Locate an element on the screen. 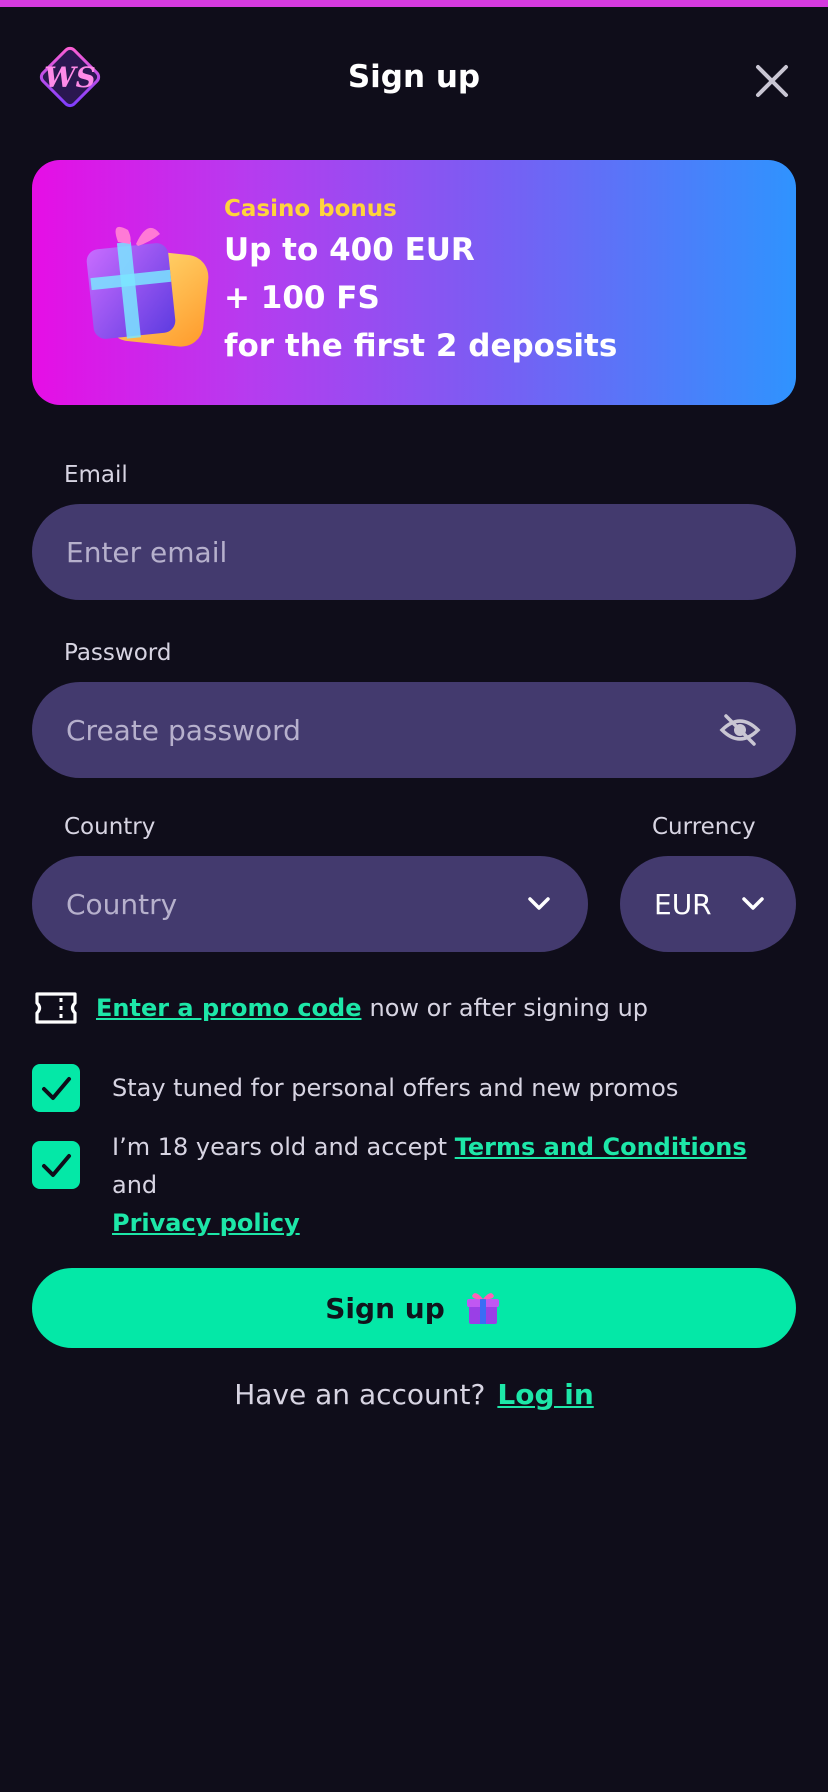 This screenshot has width=828, height=1792. email-label: Email is located at coordinates (96, 475).